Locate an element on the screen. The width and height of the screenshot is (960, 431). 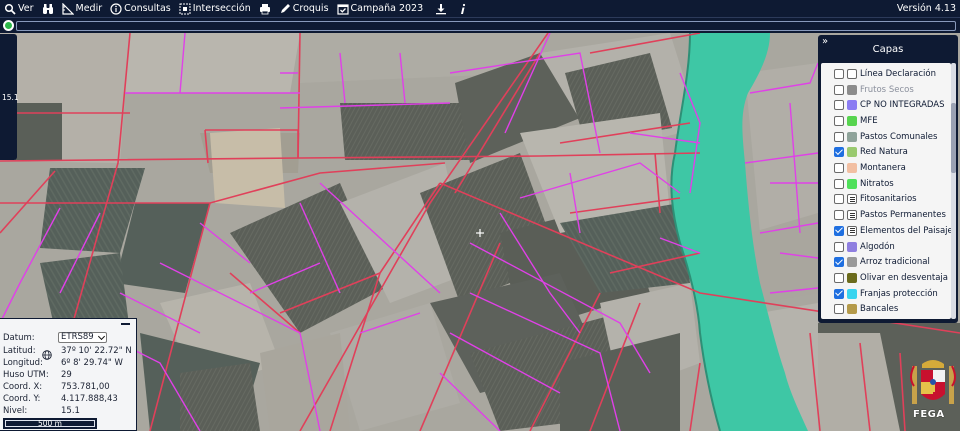
coord-x-label: Coord. X: is located at coordinates (23, 387).